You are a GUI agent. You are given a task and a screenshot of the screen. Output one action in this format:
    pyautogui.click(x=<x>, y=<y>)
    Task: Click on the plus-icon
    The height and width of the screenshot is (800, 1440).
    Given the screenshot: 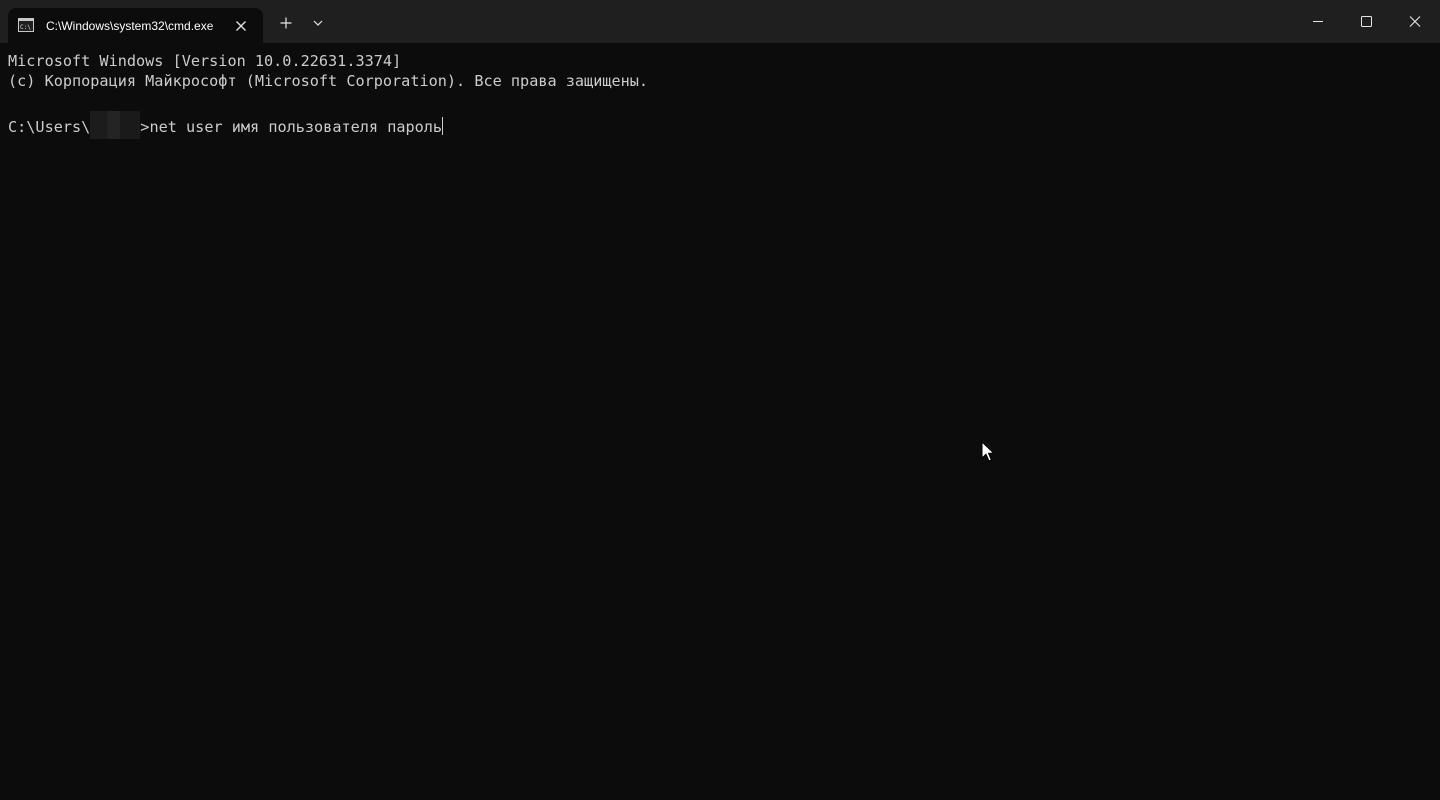 What is the action you would take?
    pyautogui.click(x=286, y=23)
    